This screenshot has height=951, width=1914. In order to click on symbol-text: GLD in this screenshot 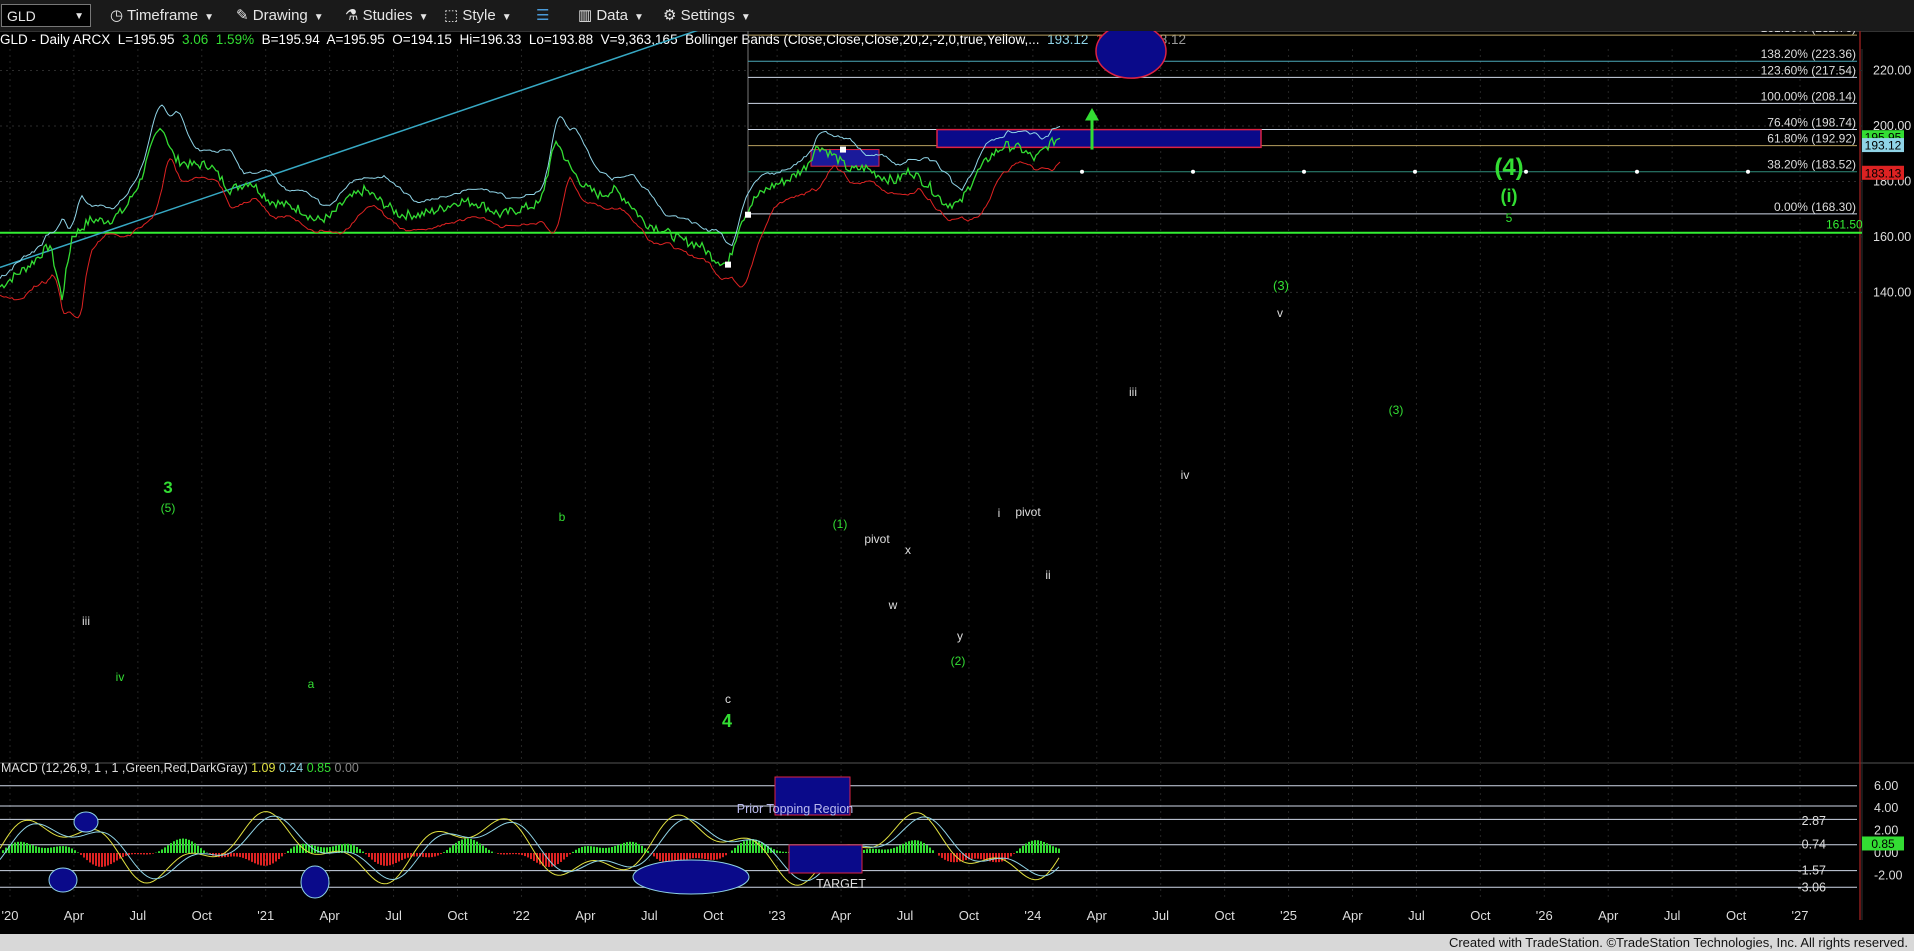, I will do `click(21, 16)`.